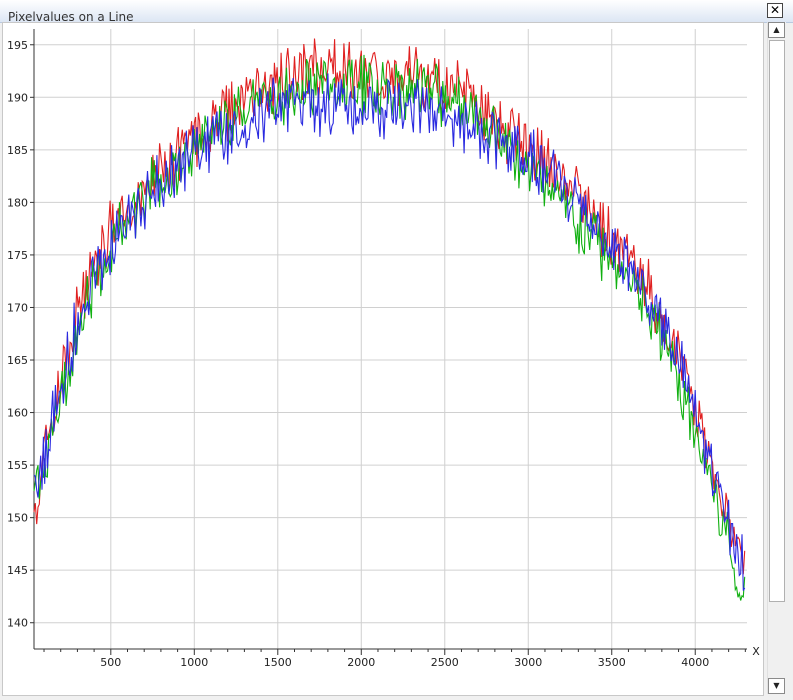 This screenshot has width=793, height=700. Describe the element at coordinates (756, 651) in the screenshot. I see `x-axis-label: X` at that location.